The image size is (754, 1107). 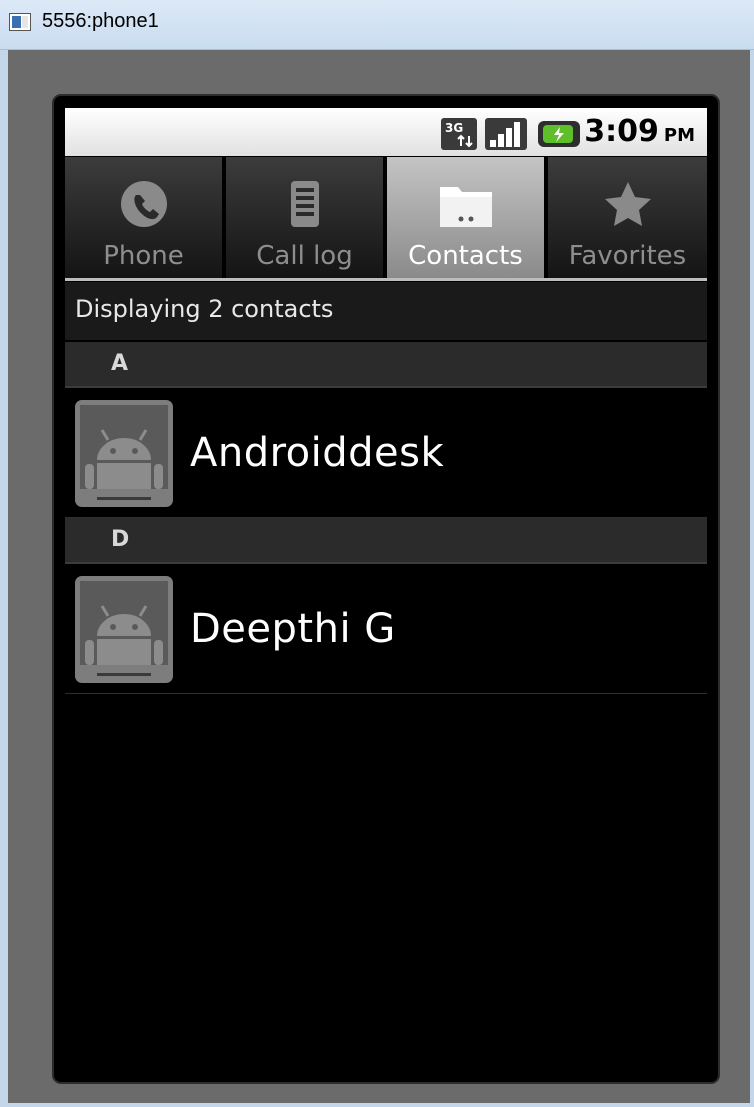 I want to click on tab-phone: Phone, so click(x=143, y=217).